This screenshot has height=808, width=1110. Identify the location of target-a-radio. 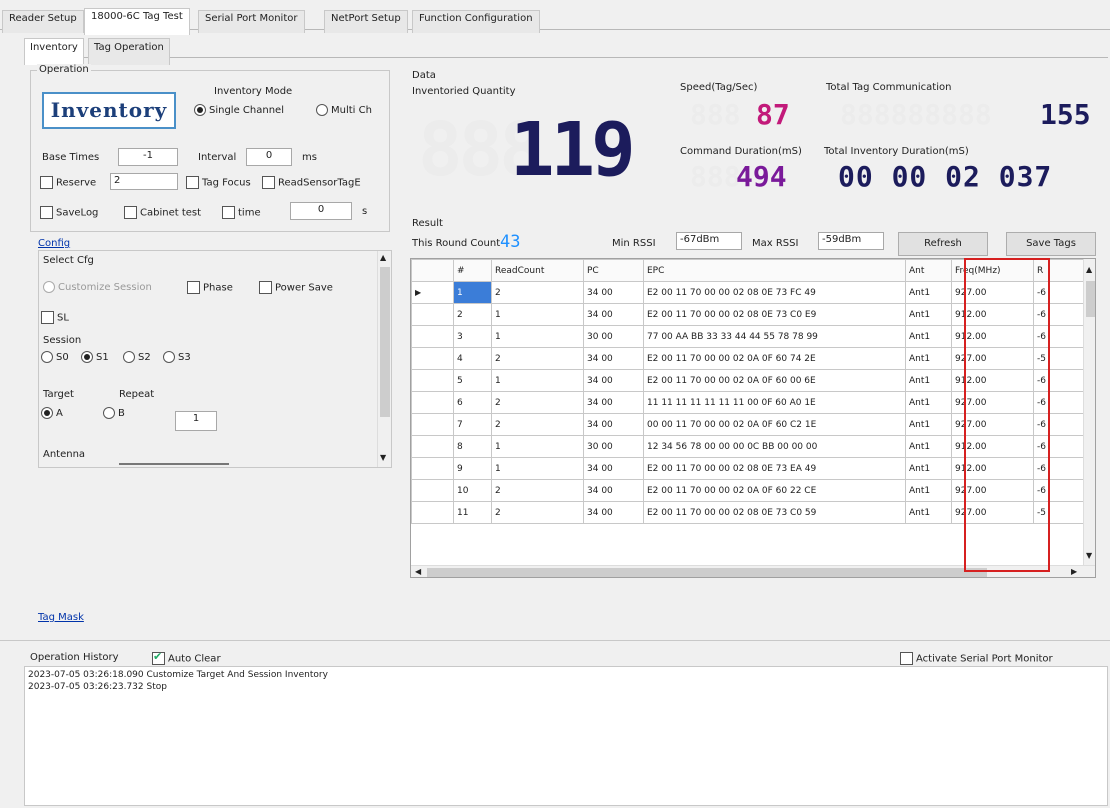
(47, 413).